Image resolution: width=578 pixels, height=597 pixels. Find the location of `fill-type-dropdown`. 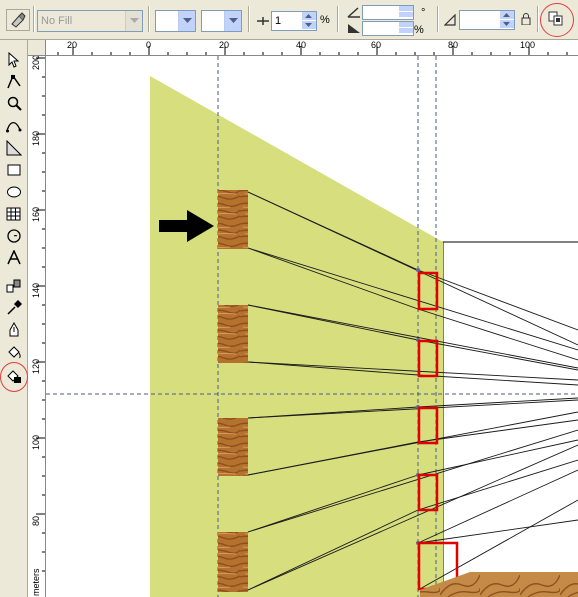

fill-type-dropdown is located at coordinates (133, 21).